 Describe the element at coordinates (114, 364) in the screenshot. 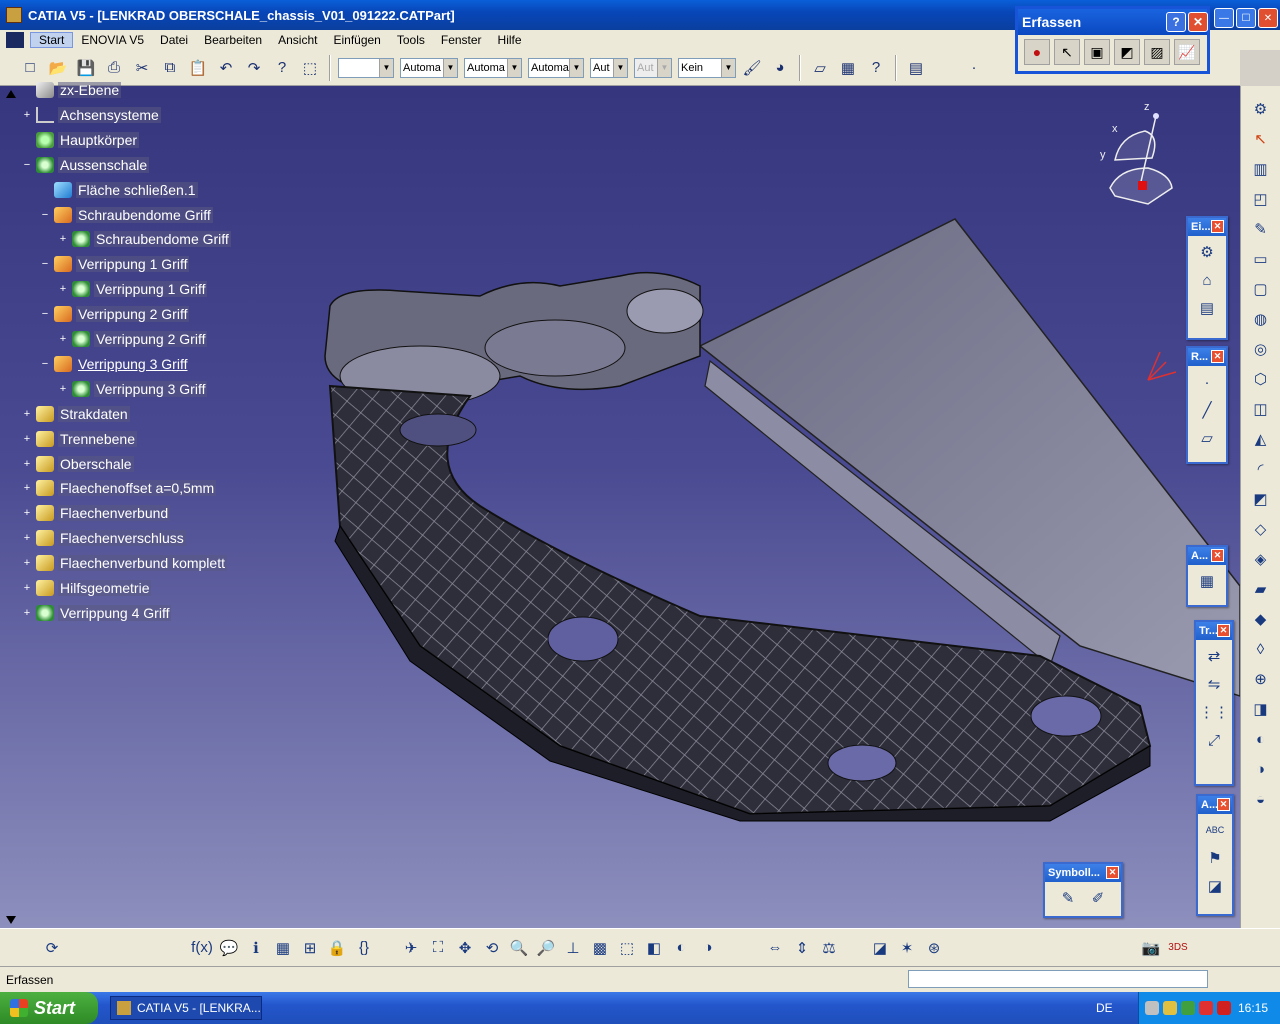

I see `tree-node: − Verrippung 3 Griff` at that location.